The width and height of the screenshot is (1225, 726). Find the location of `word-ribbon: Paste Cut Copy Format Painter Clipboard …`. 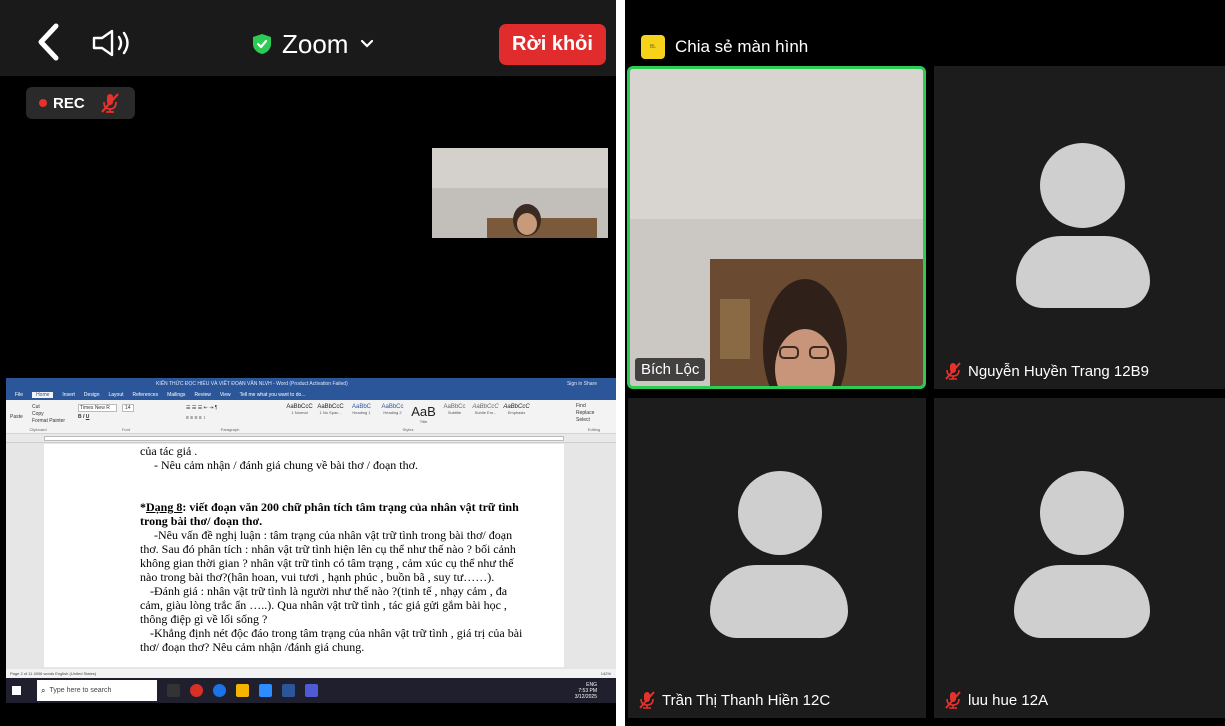

word-ribbon: Paste Cut Copy Format Painter Clipboard … is located at coordinates (311, 417).